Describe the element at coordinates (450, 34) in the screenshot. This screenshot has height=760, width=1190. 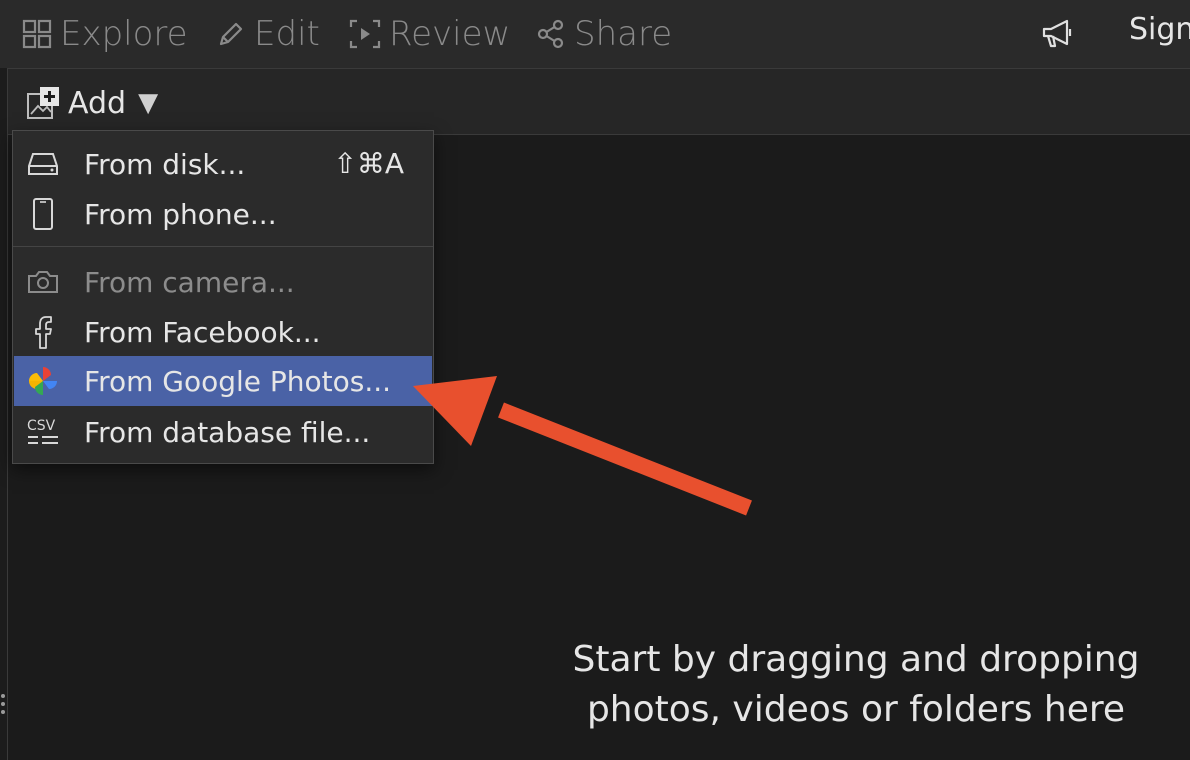
I see `nav-review-label: Review` at that location.